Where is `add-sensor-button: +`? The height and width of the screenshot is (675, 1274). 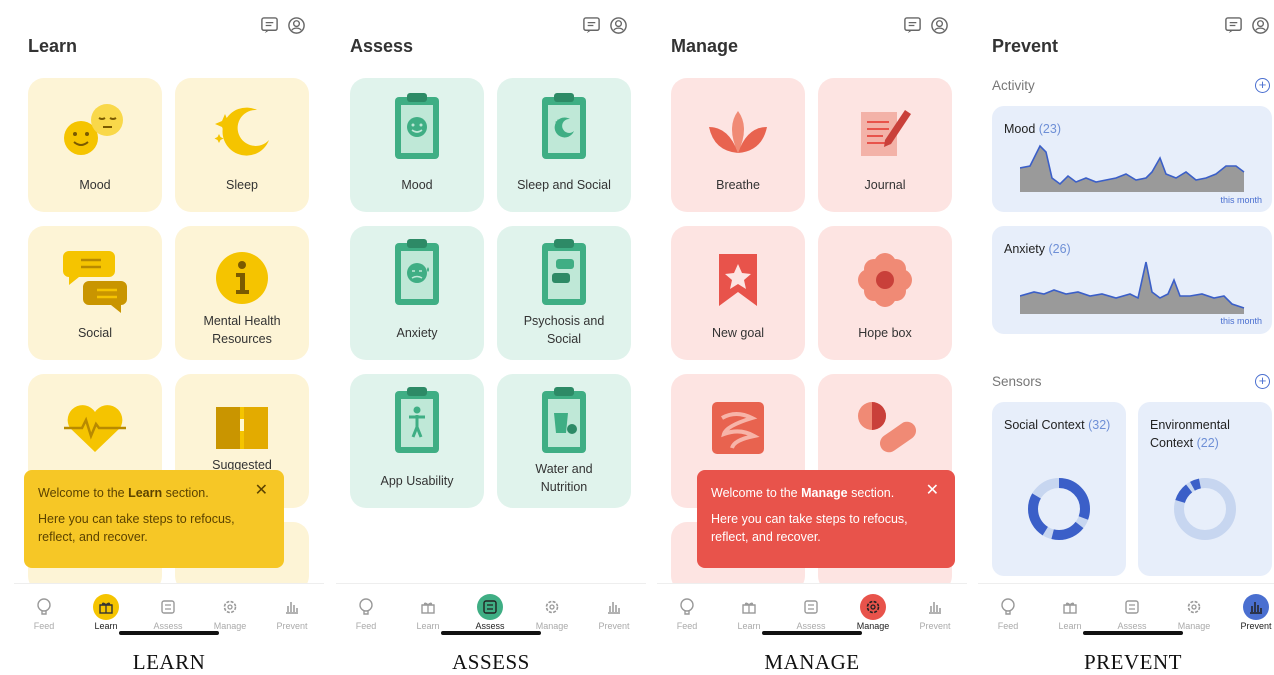 add-sensor-button: + is located at coordinates (1262, 381).